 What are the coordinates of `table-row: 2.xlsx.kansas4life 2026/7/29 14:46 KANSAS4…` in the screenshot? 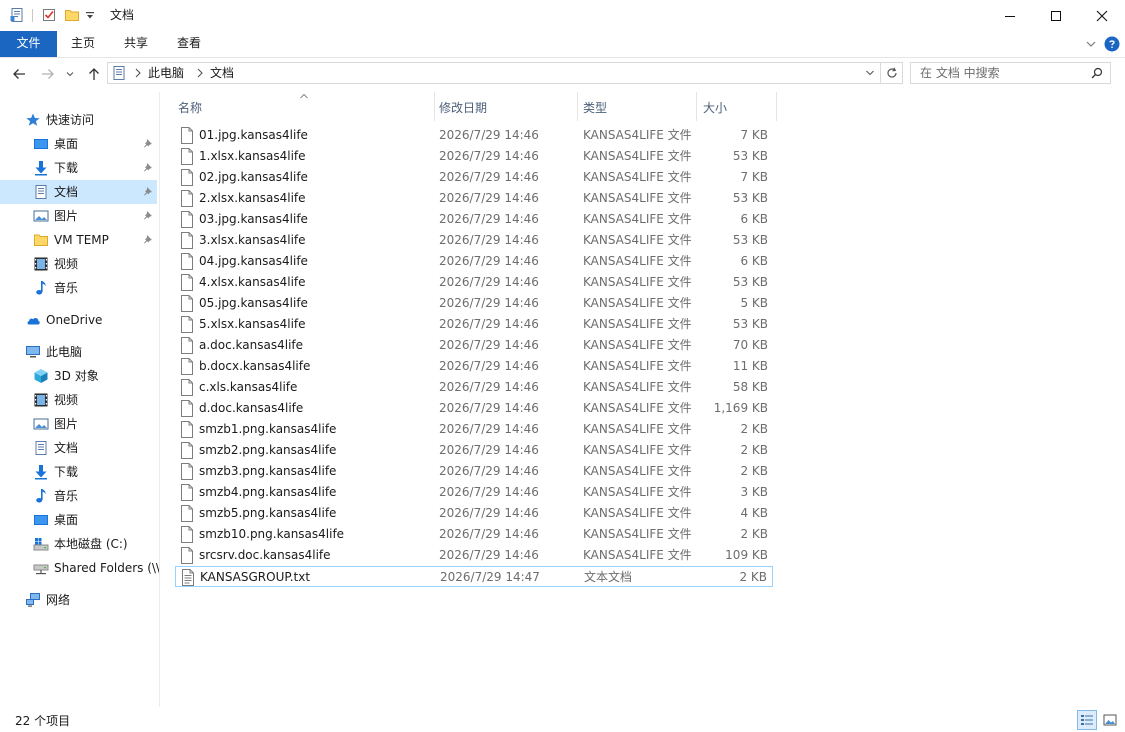 It's located at (474, 198).